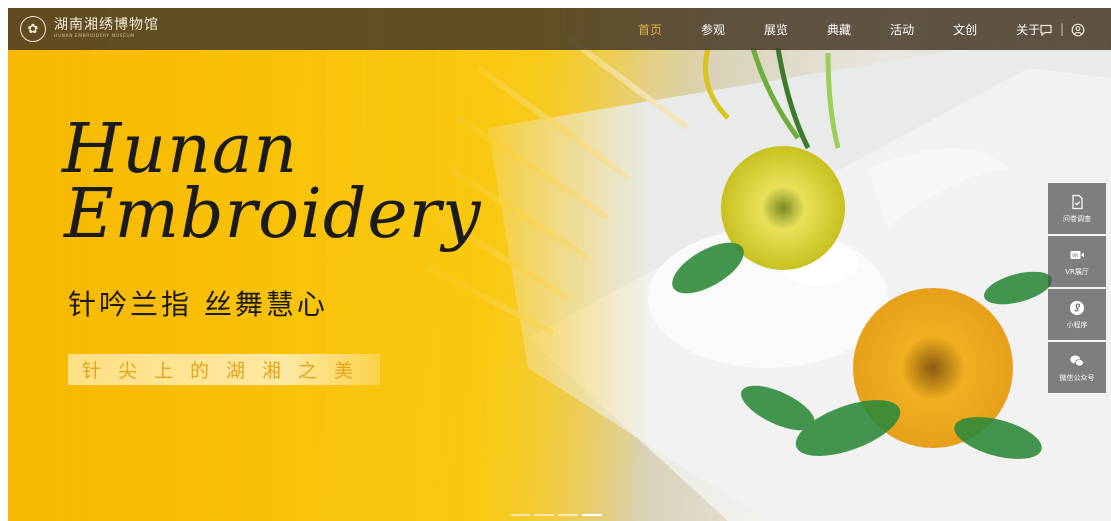 This screenshot has width=1111, height=521. I want to click on carousel-dot-active, so click(592, 515).